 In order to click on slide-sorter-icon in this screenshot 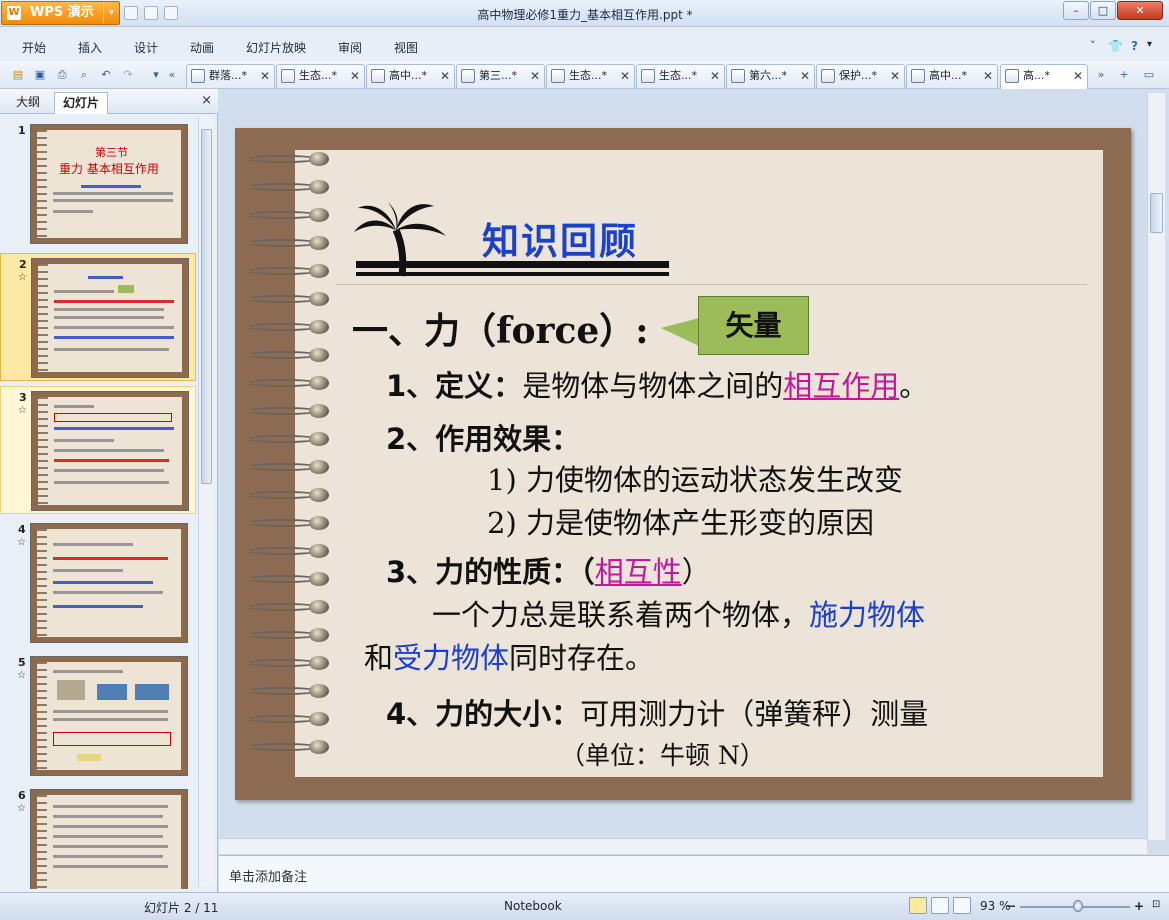, I will do `click(940, 905)`.